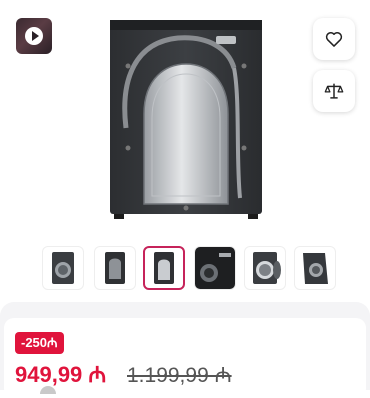 The height and width of the screenshot is (398, 370). I want to click on current-price: 949,99 ₼, so click(61, 374).